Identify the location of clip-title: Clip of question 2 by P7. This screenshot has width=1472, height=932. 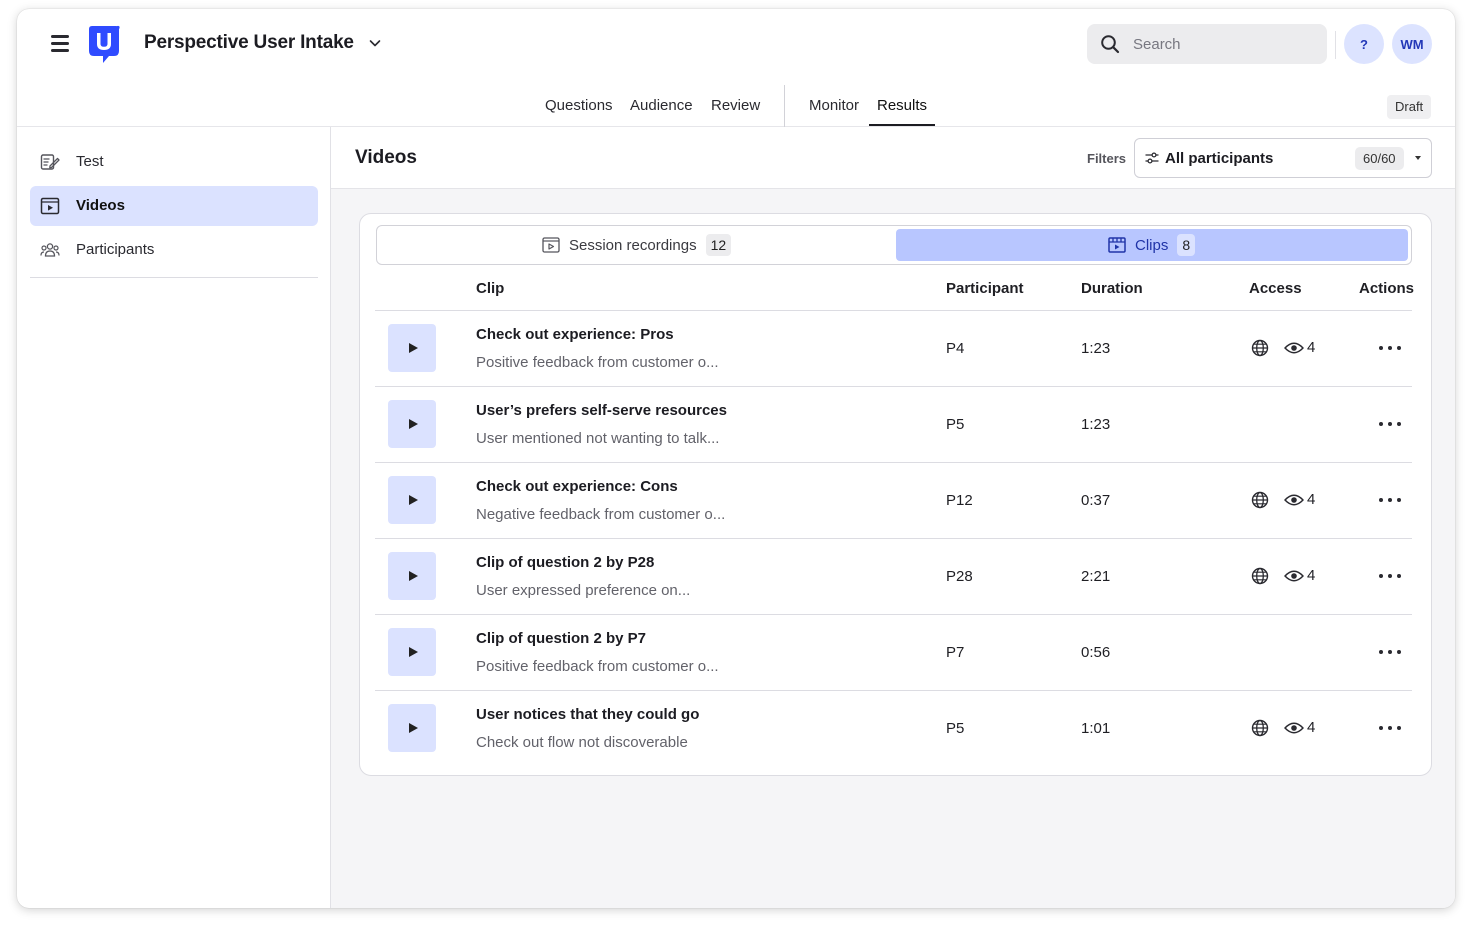
(561, 638).